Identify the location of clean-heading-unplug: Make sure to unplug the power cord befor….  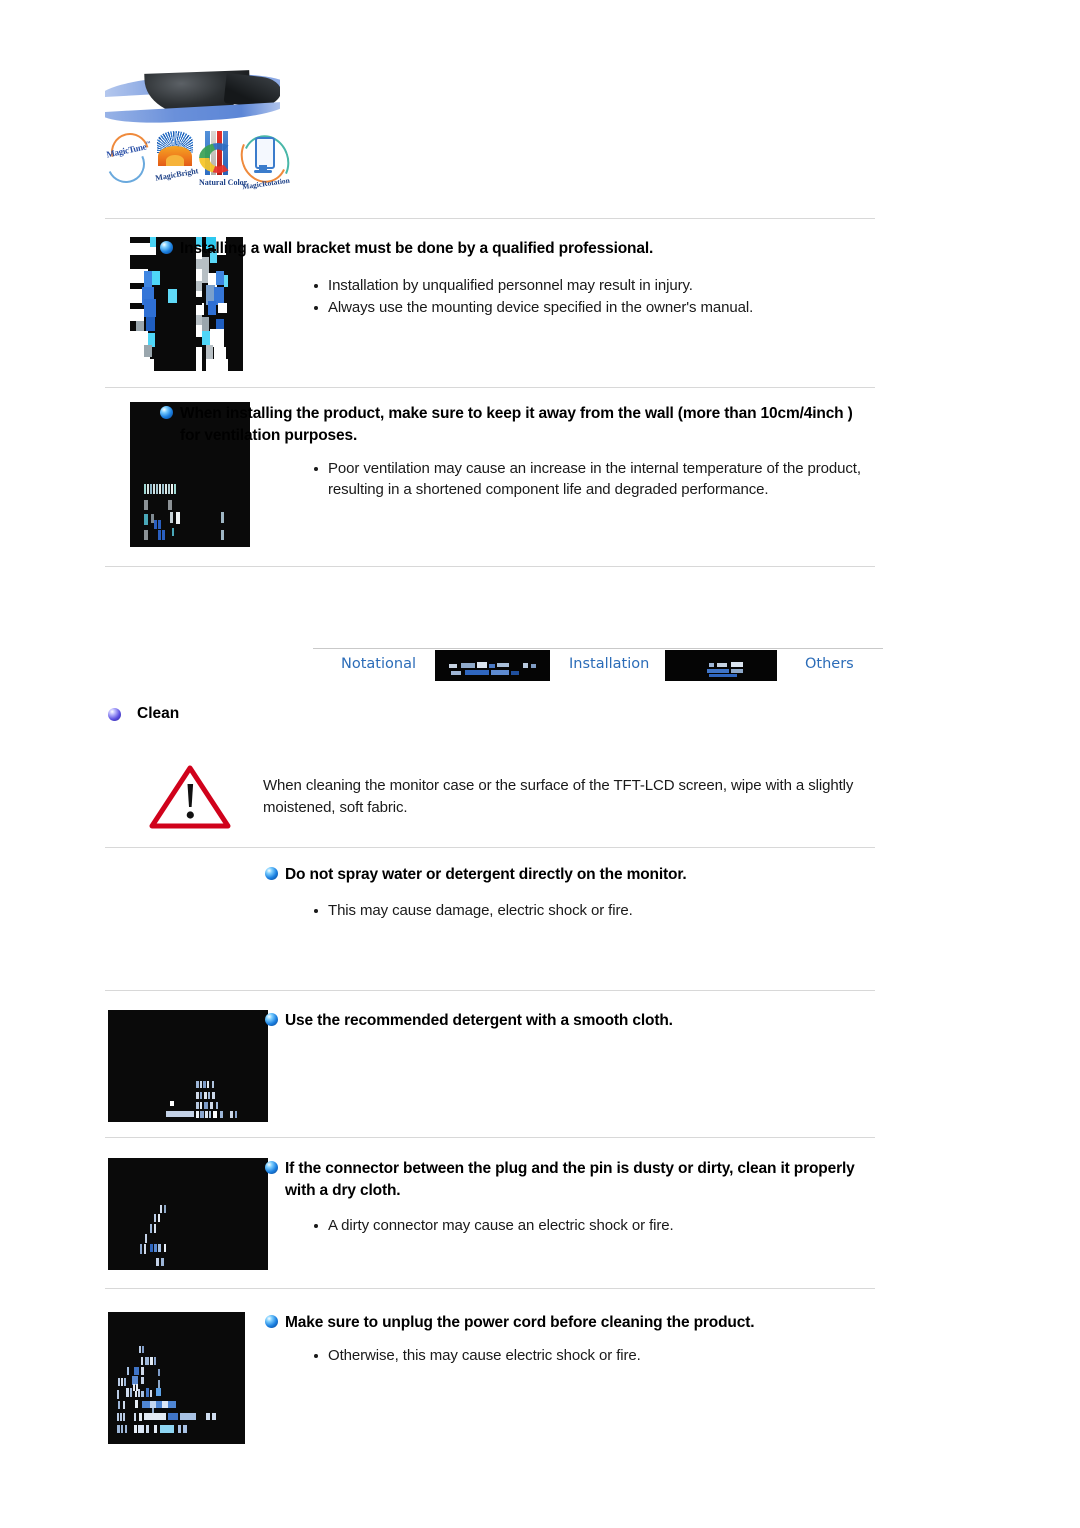
(570, 1323).